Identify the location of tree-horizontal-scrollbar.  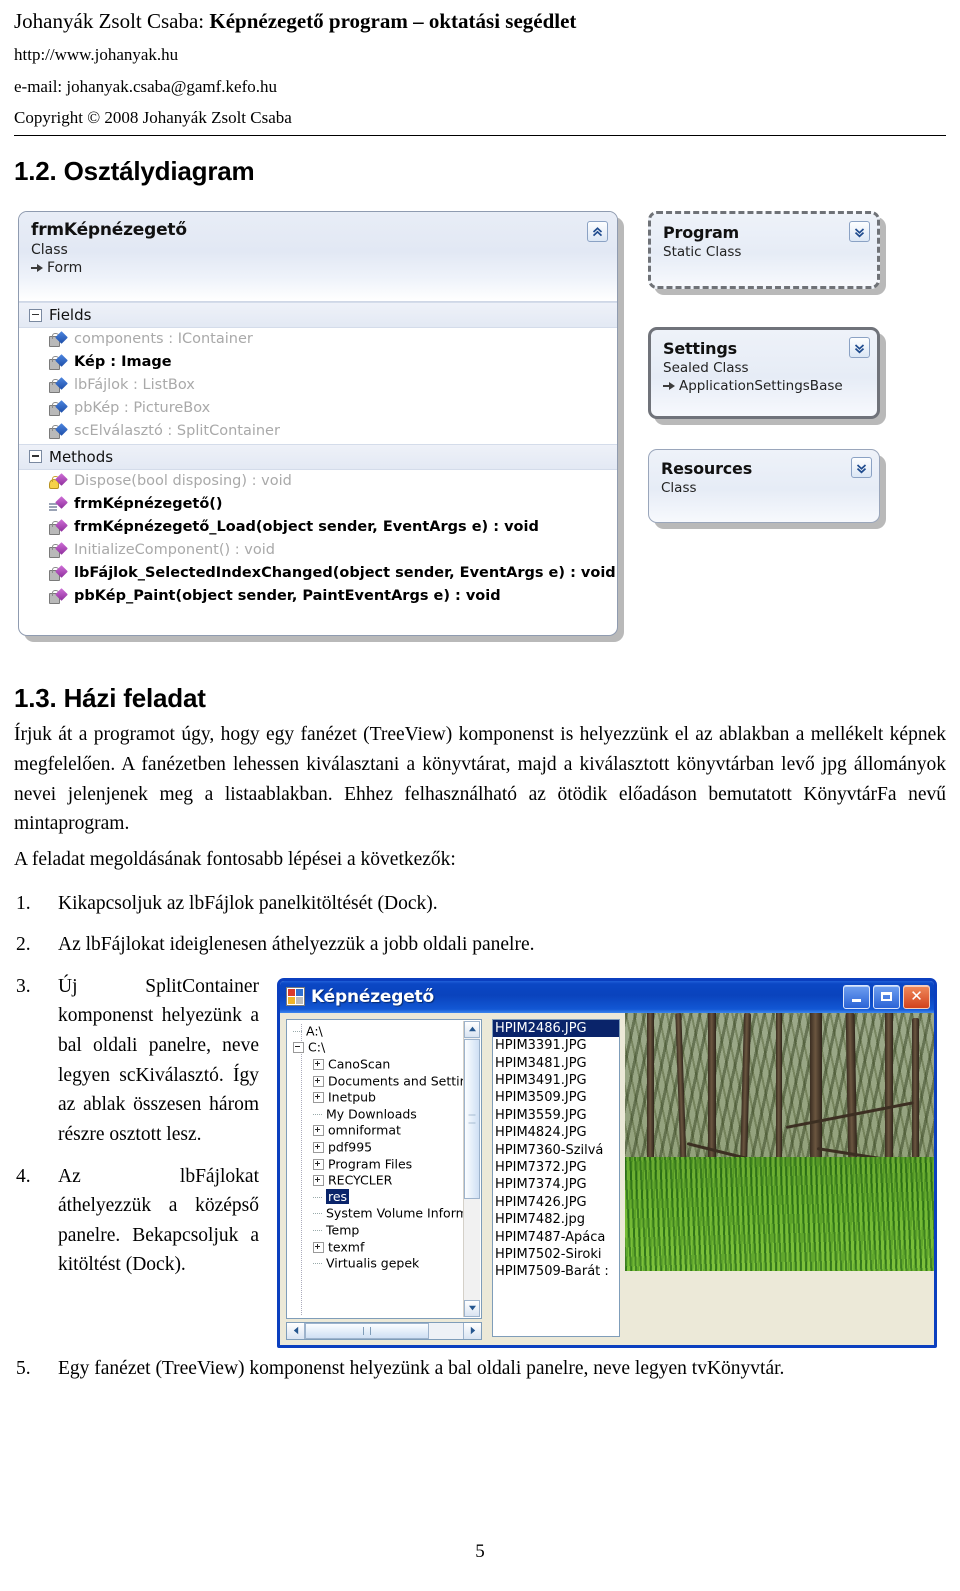
(384, 1330).